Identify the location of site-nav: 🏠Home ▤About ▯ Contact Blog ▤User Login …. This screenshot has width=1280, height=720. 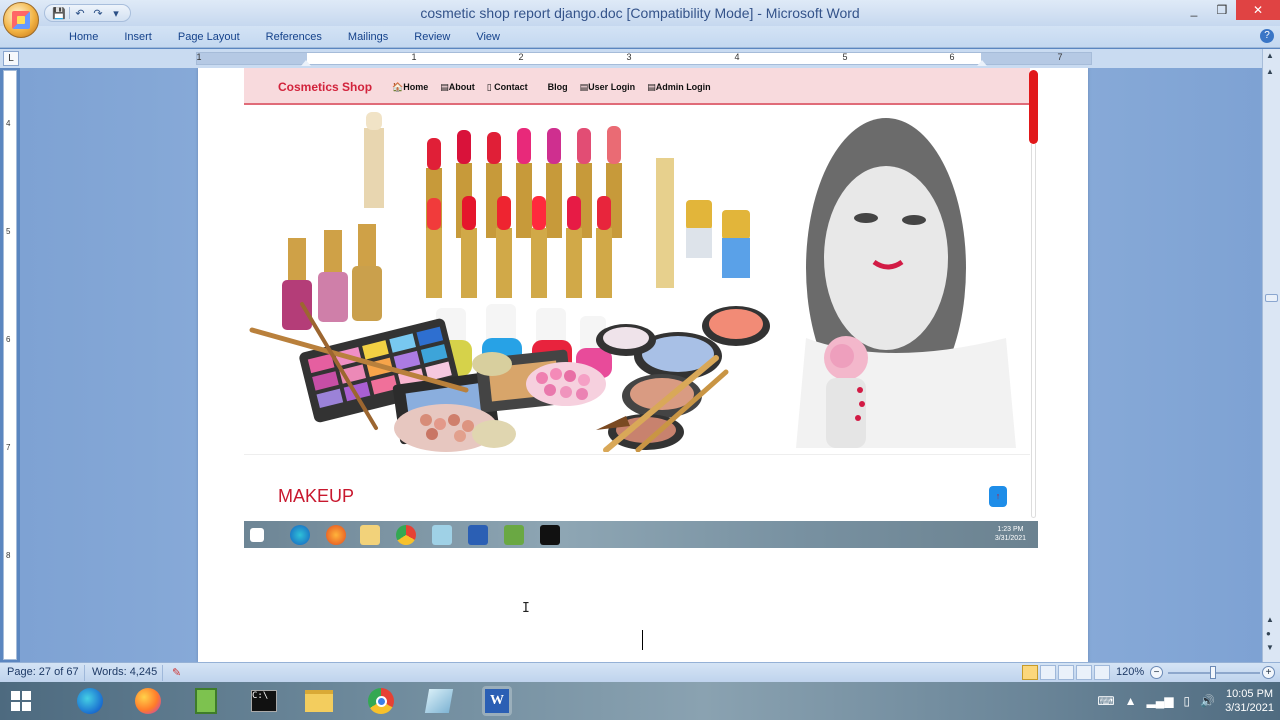
(551, 87).